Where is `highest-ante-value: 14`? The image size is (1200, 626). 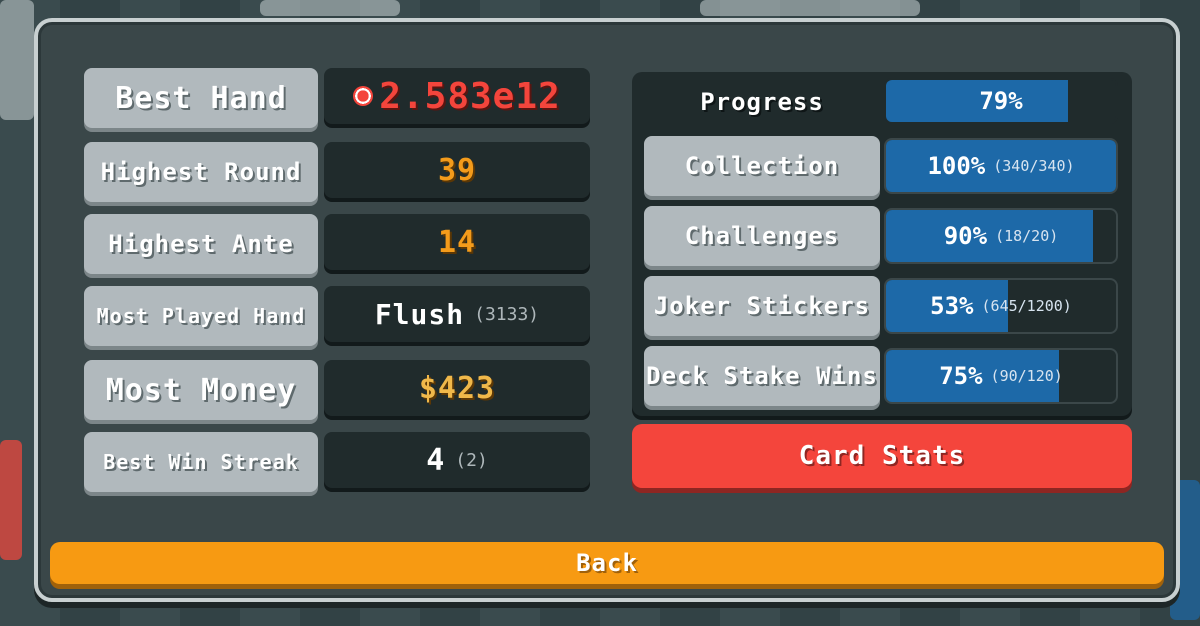 highest-ante-value: 14 is located at coordinates (457, 242).